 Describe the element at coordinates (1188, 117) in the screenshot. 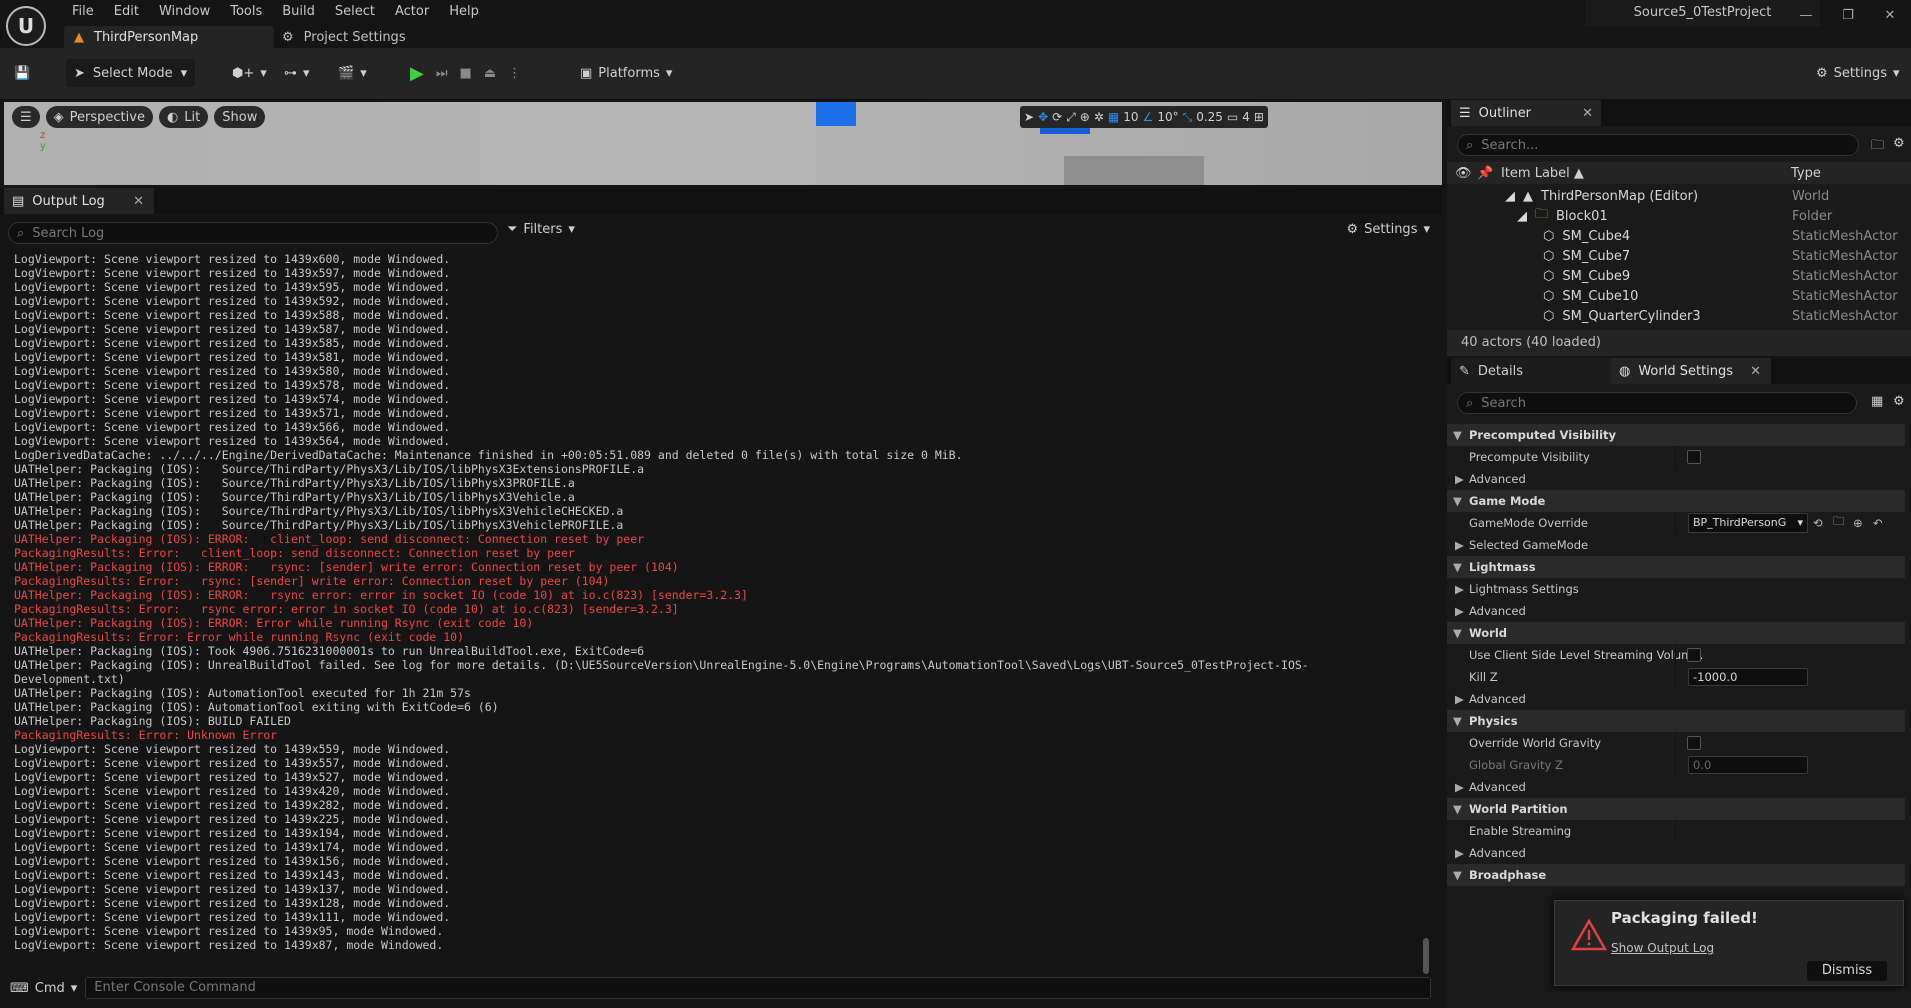

I see `scale-snap-icon: ⤡` at that location.